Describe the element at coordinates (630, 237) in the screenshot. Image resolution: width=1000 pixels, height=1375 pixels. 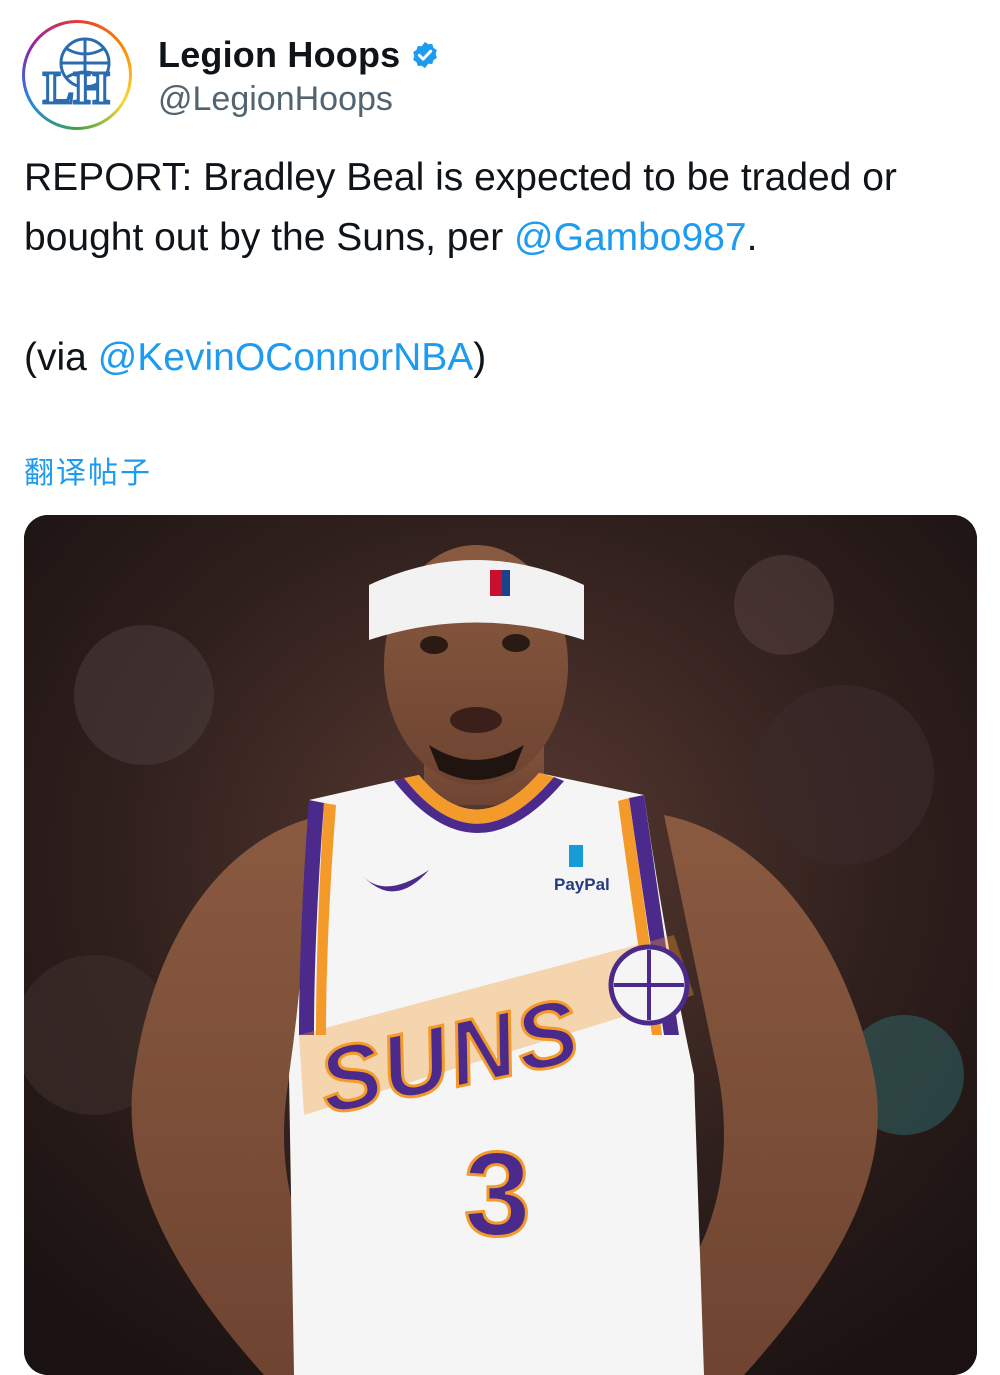
I see `mention-link: @Gambo987` at that location.